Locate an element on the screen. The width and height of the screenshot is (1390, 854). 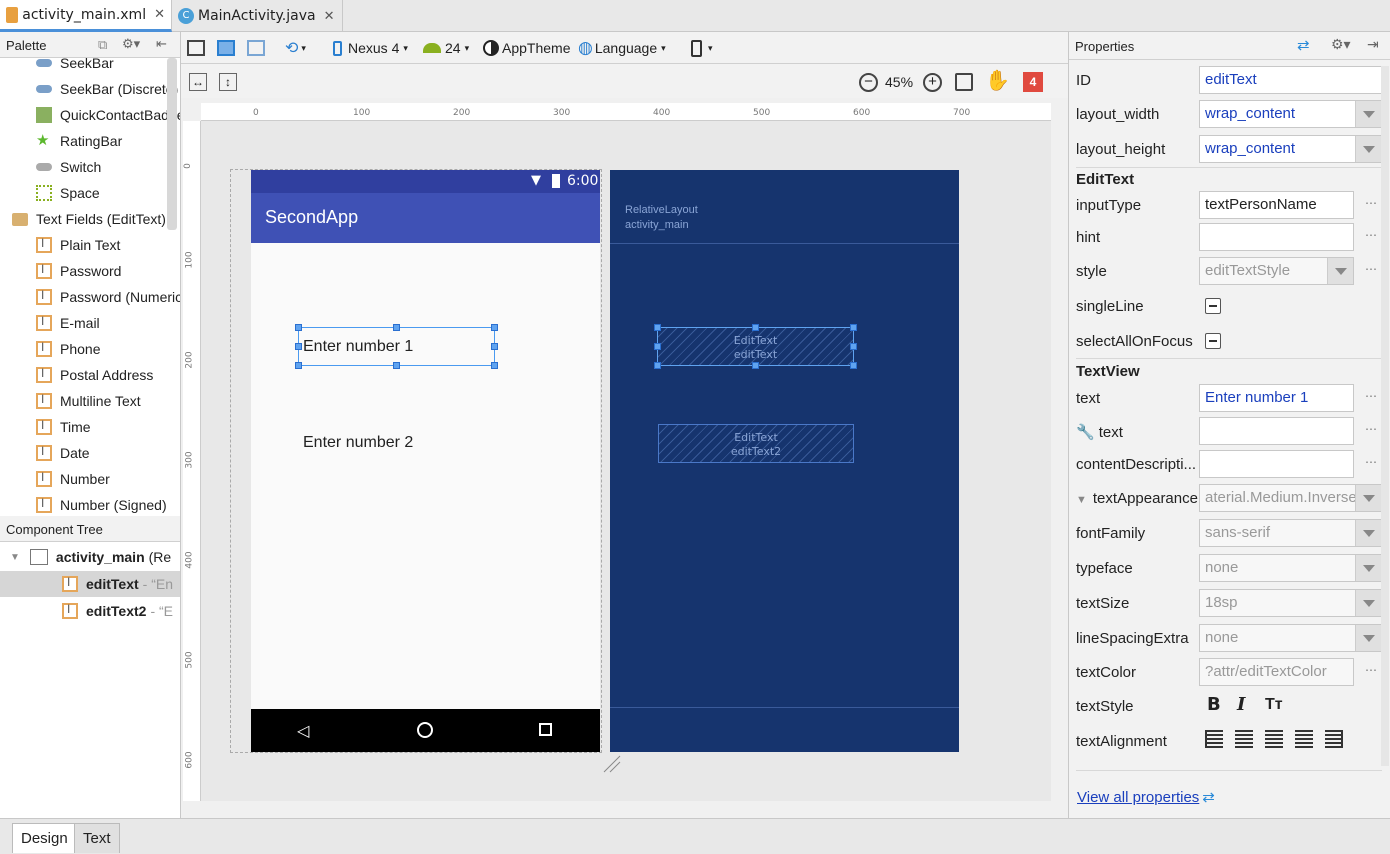
palette-item-email: E-mail is located at coordinates (90, 323).